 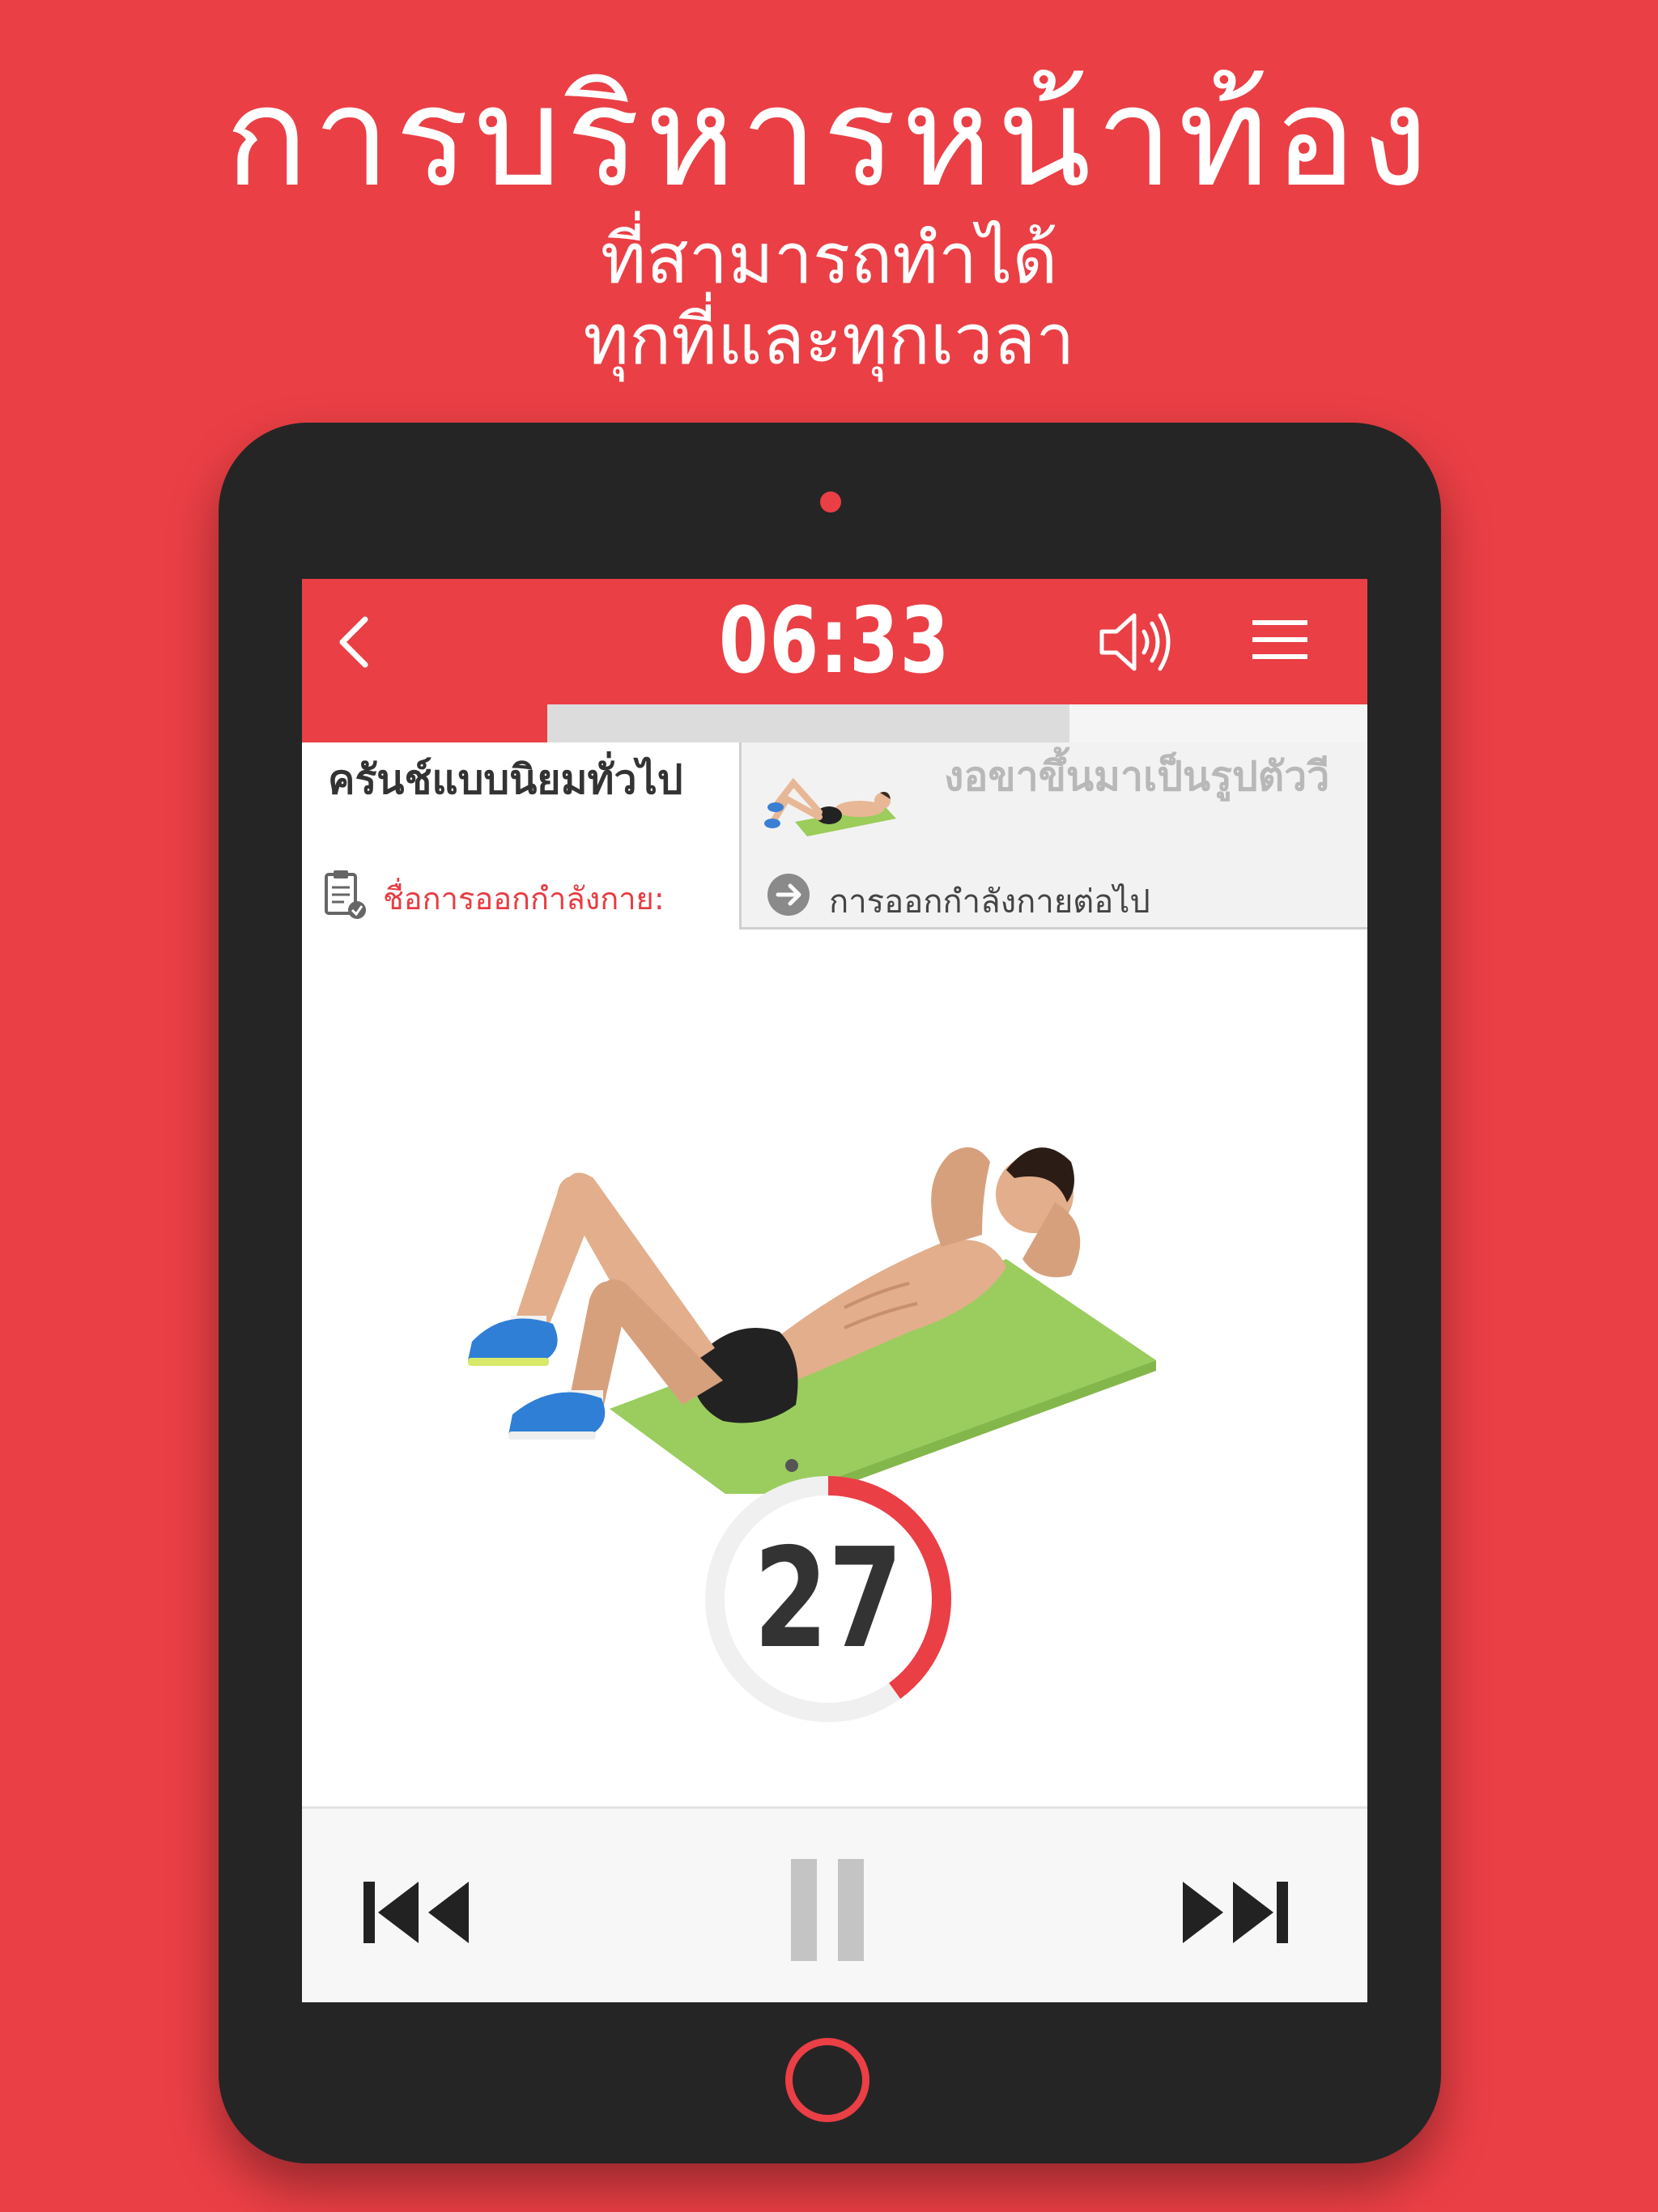 I want to click on headline-title: การบริหารหน้าท้อง, so click(x=829, y=138).